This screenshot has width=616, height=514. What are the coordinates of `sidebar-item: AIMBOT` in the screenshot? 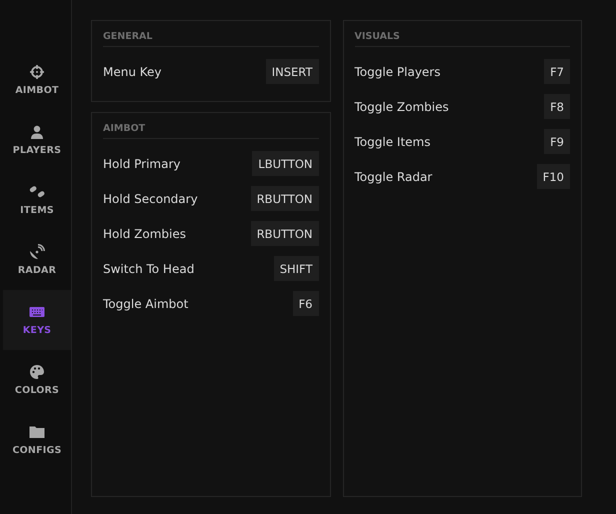 It's located at (37, 80).